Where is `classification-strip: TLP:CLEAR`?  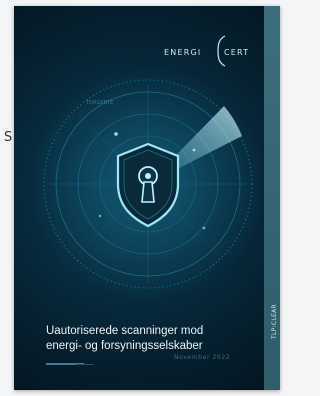 classification-strip: TLP:CLEAR is located at coordinates (272, 198).